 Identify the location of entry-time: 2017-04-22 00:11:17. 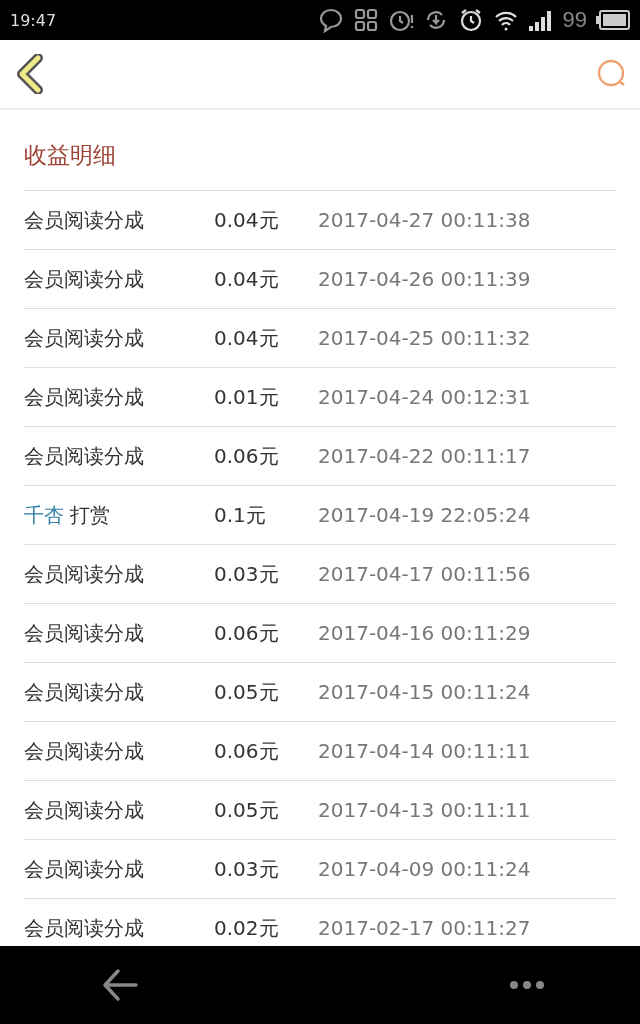
(424, 456).